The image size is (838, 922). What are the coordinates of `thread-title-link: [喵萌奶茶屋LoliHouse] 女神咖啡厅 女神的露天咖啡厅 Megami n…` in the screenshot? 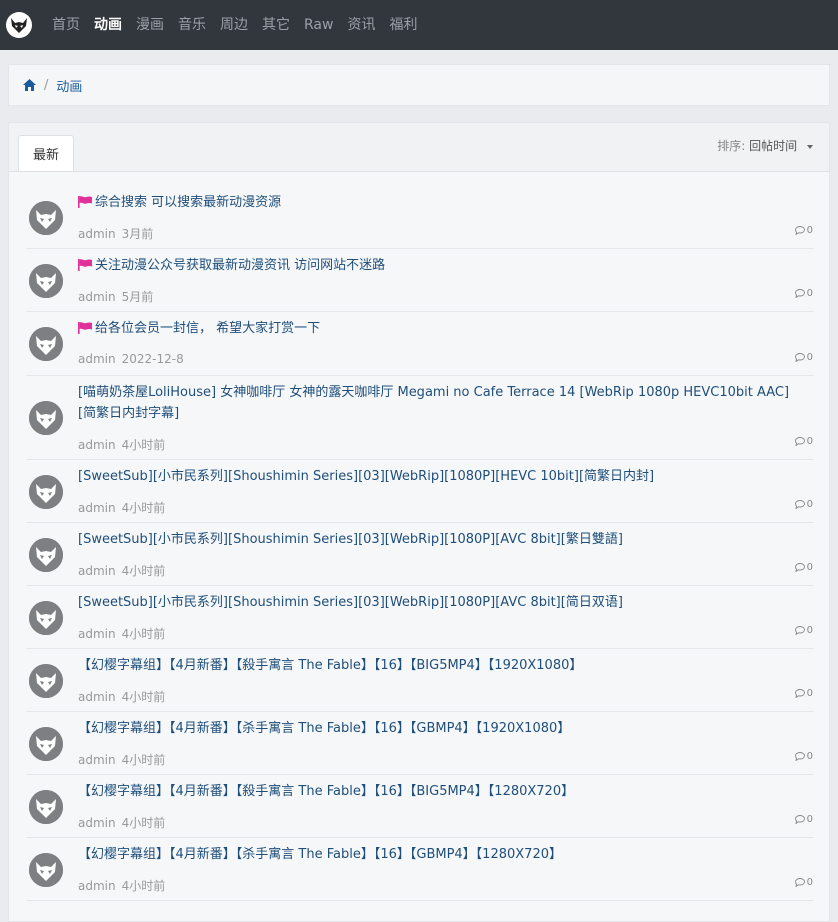 It's located at (440, 403).